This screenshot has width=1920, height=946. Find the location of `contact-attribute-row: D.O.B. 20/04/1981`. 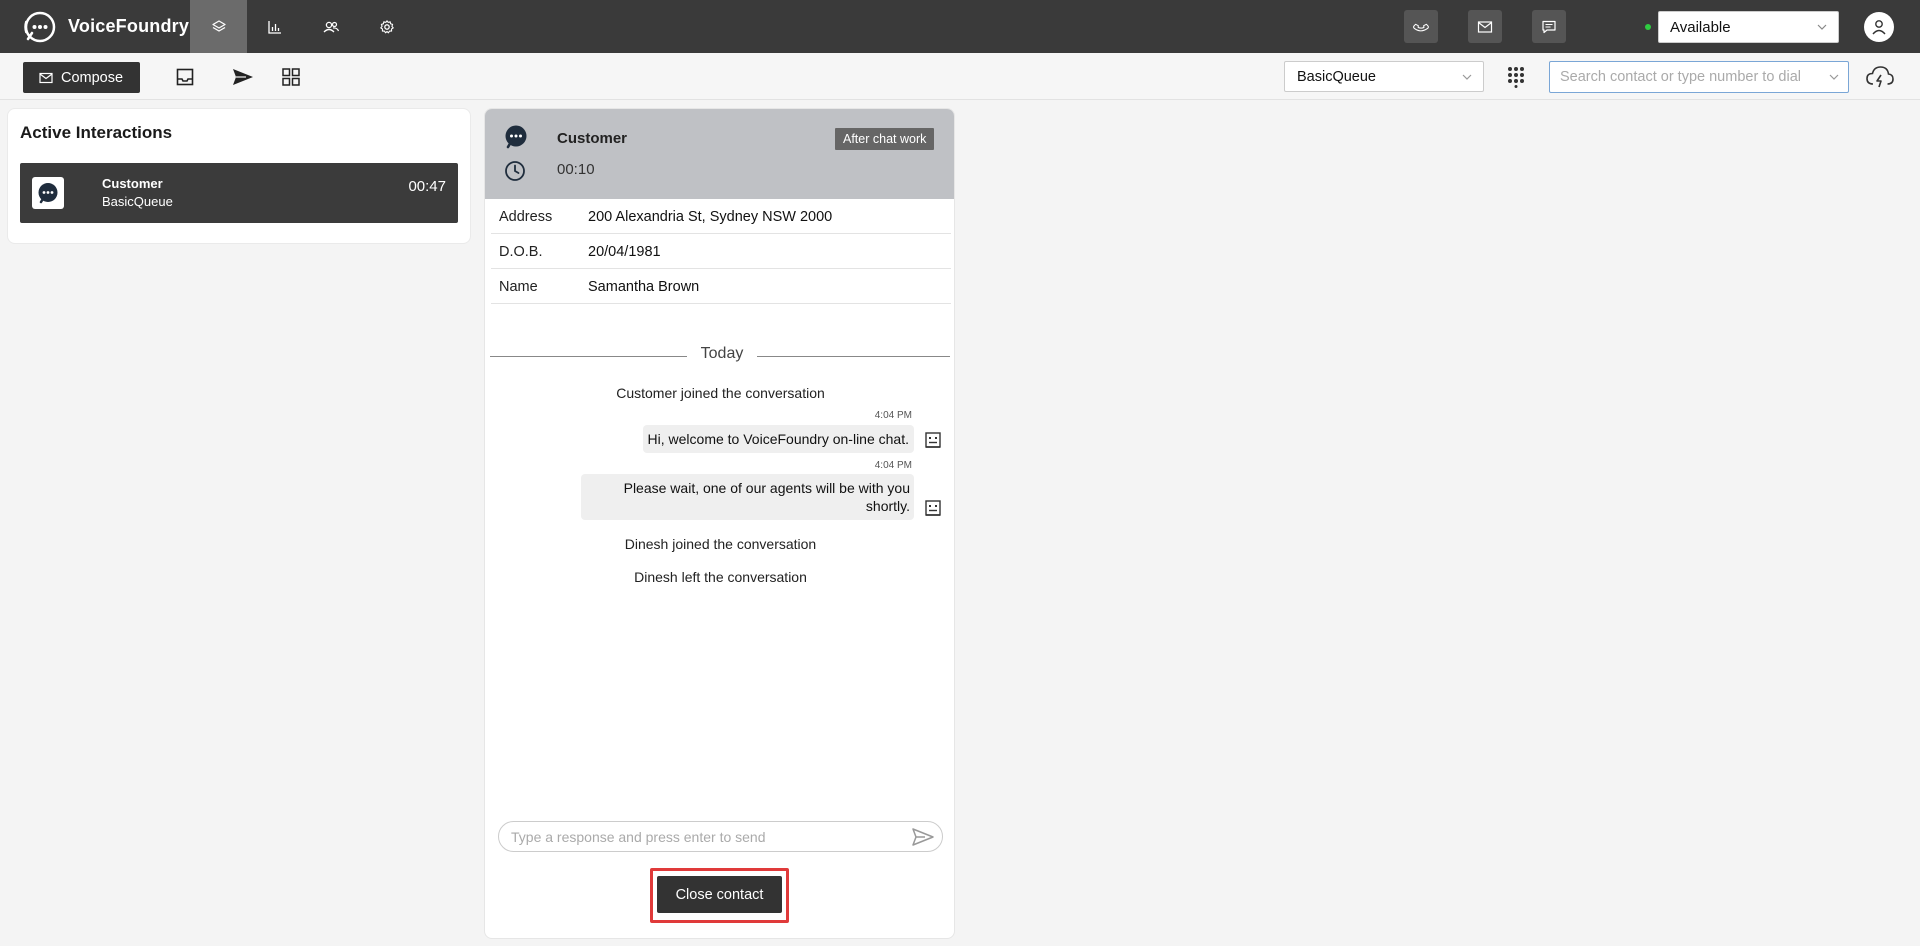

contact-attribute-row: D.O.B. 20/04/1981 is located at coordinates (721, 251).